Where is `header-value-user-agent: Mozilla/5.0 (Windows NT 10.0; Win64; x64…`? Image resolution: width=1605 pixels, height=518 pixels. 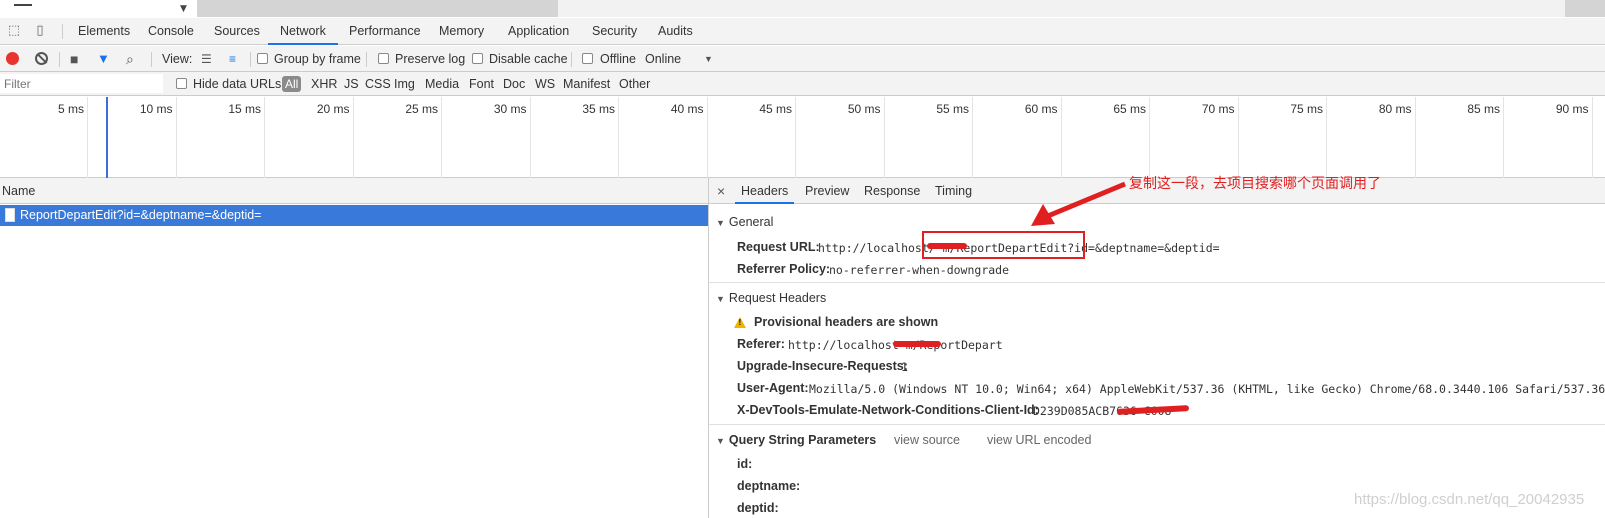 header-value-user-agent: Mozilla/5.0 (Windows NT 10.0; Win64; x64… is located at coordinates (1207, 389).